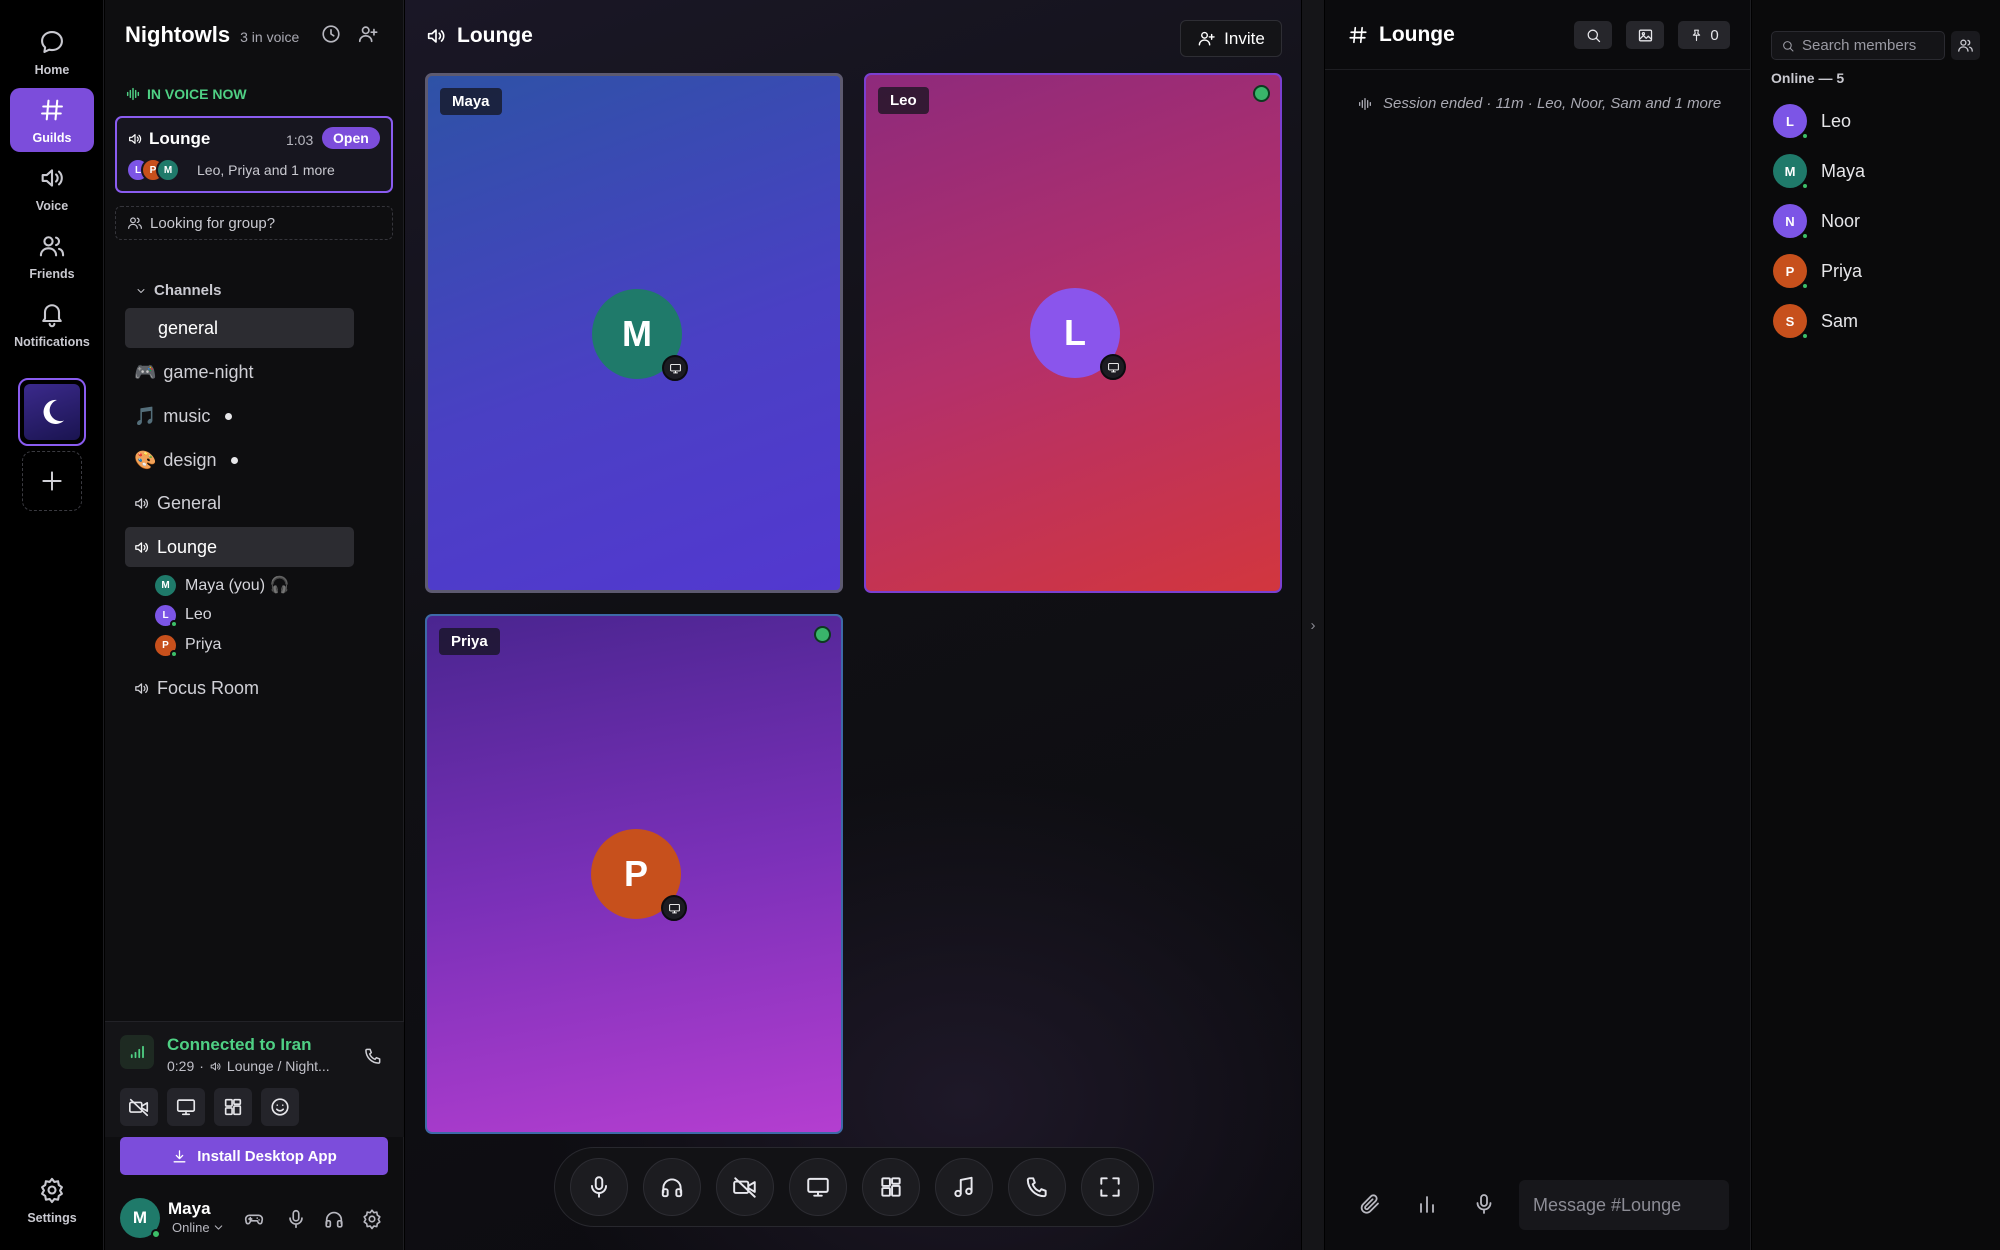 The height and width of the screenshot is (1250, 2000). Describe the element at coordinates (744, 1187) in the screenshot. I see `camera-button` at that location.